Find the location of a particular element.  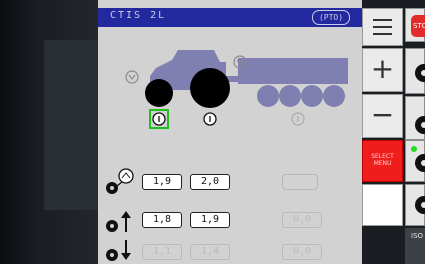

red-softkey-label-line2: MENU is located at coordinates (382, 163).